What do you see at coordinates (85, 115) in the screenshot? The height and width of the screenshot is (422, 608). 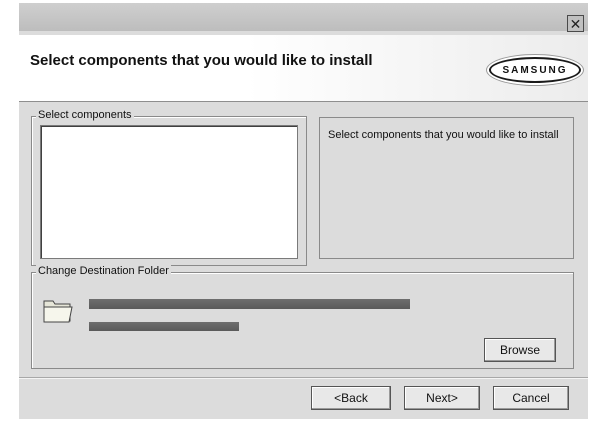 I see `components-legend: Select components` at bounding box center [85, 115].